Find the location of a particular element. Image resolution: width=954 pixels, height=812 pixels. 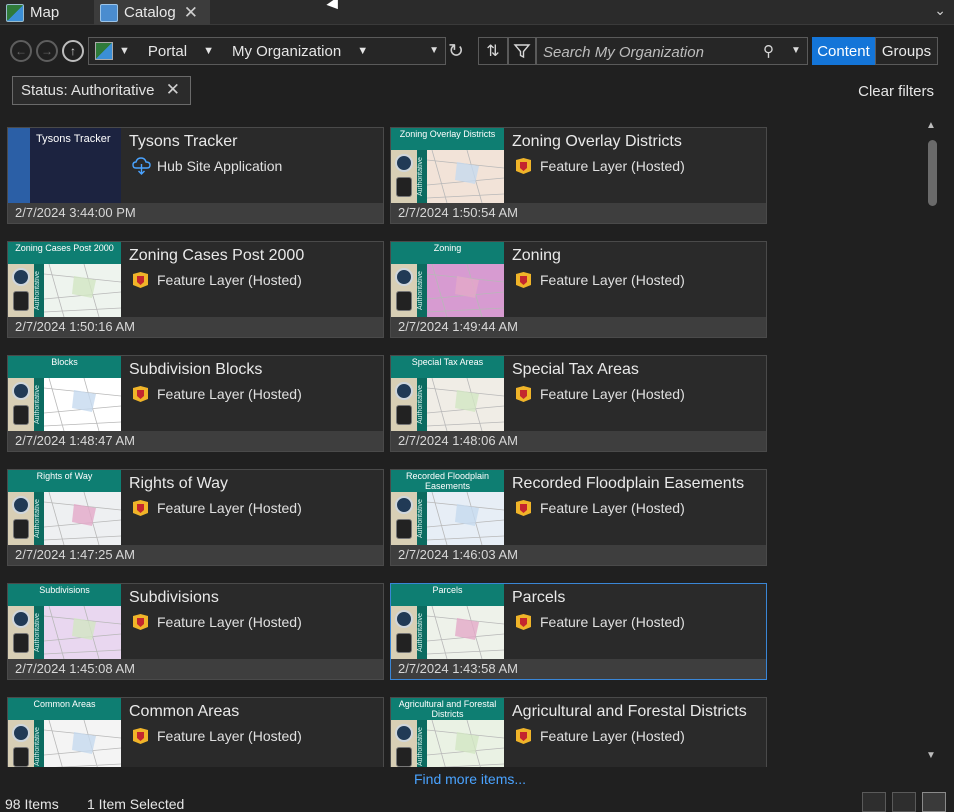

filter-chip: Status: Authoritative ✕ is located at coordinates (101, 90).